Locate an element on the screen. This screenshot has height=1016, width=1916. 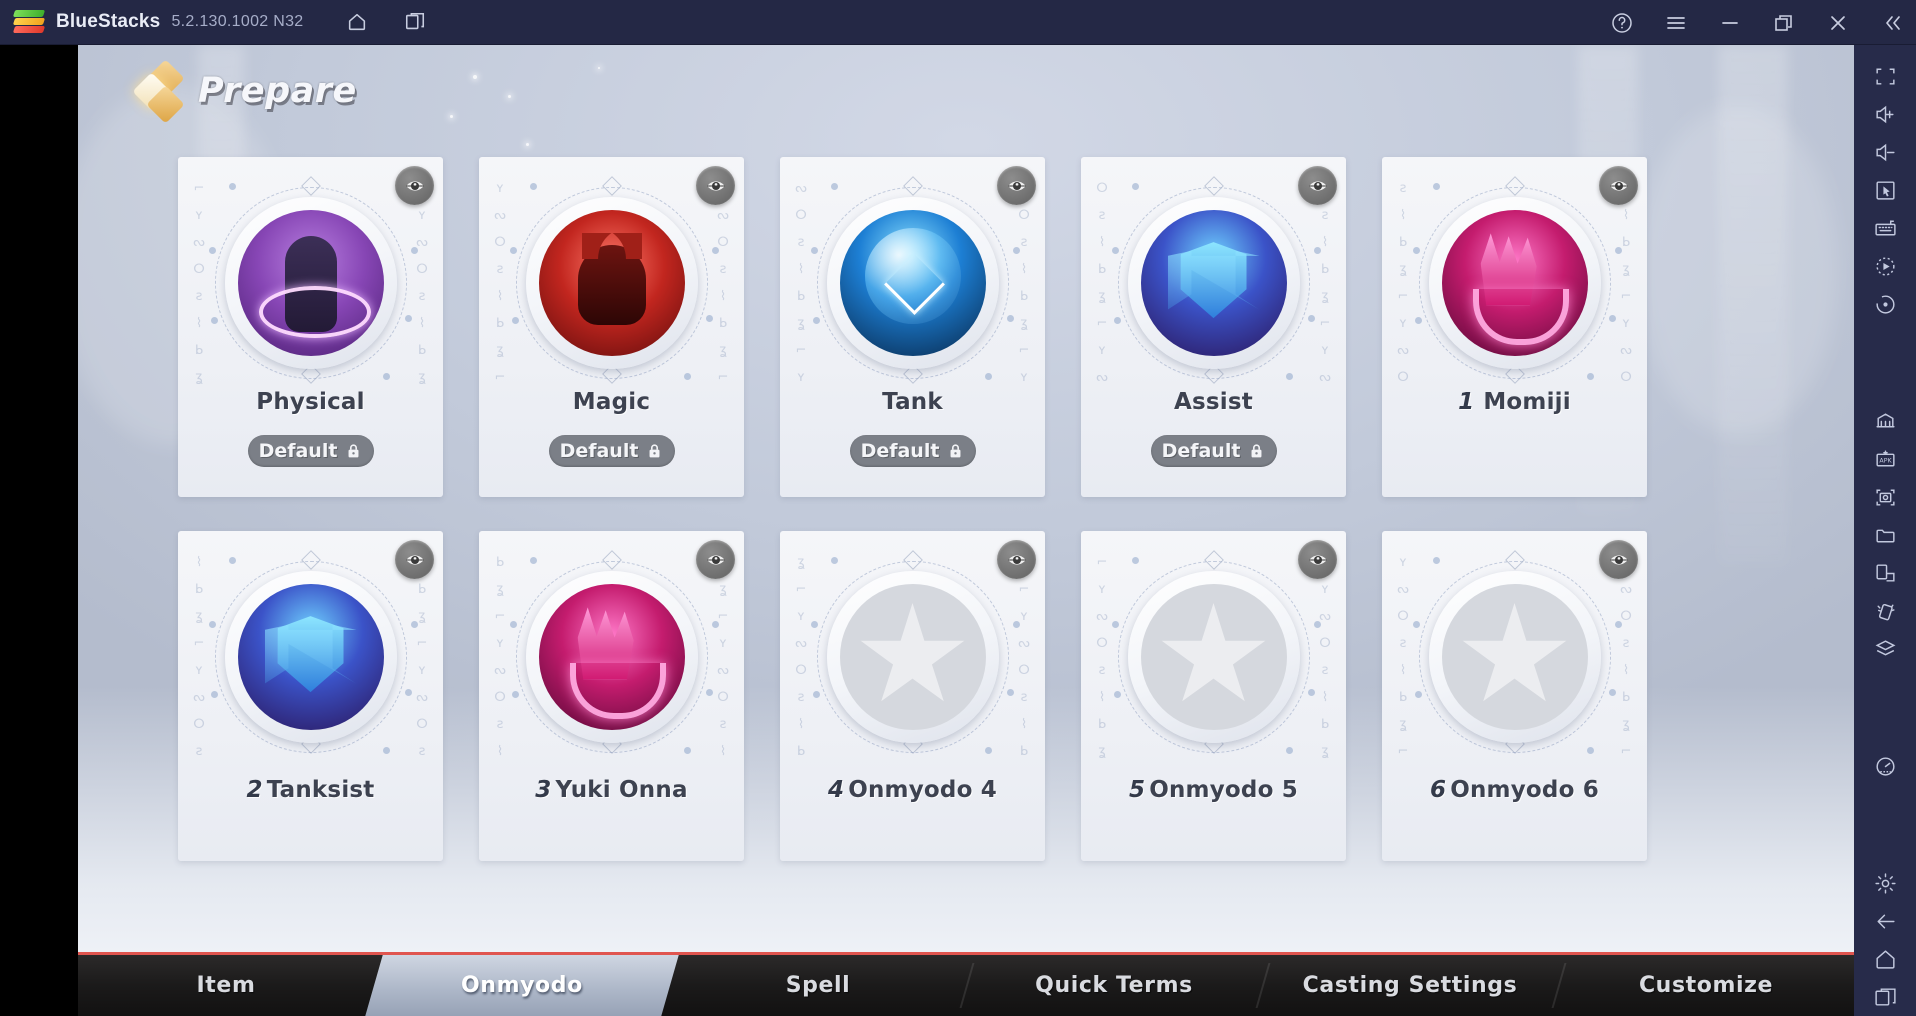
card-name: Physical is located at coordinates (310, 402).